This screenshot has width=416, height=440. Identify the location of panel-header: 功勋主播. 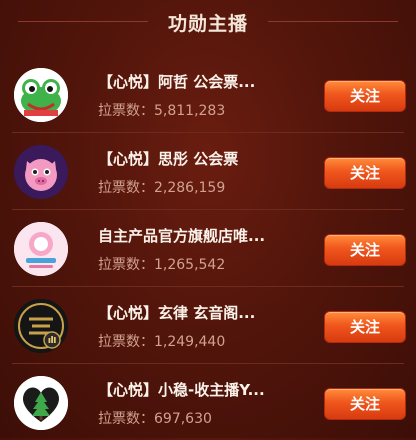
(208, 22).